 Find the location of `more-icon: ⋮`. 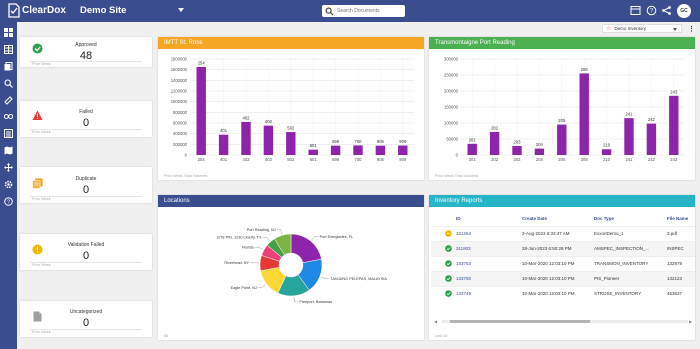

more-icon: ⋮ is located at coordinates (691, 29).